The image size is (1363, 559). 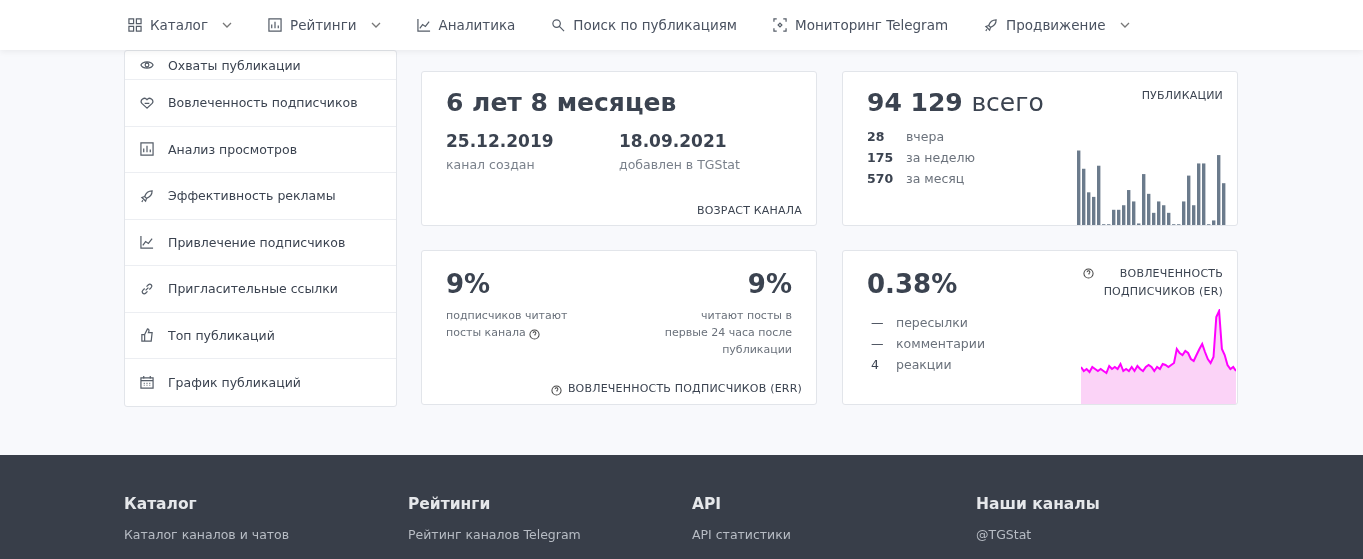 What do you see at coordinates (935, 178) in the screenshot?
I see `stat-label: за месяц` at bounding box center [935, 178].